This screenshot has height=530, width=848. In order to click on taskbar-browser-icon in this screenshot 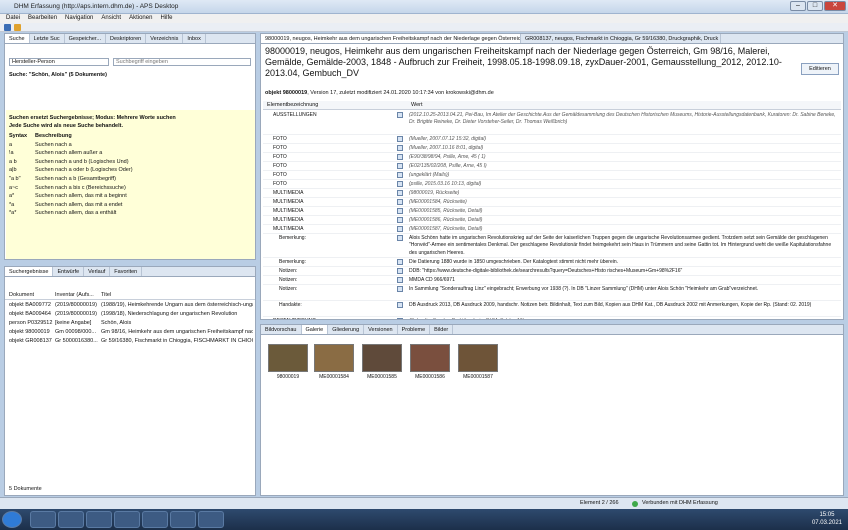, I will do `click(127, 519)`.